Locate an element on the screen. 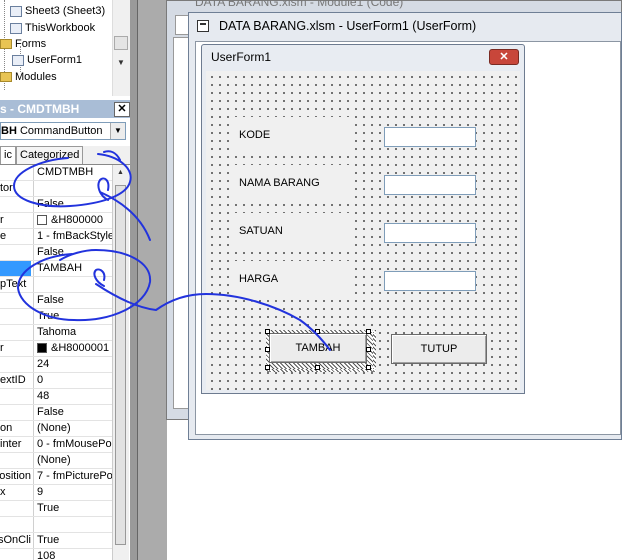 Image resolution: width=622 pixels, height=560 pixels. property-value: 24 is located at coordinates (72, 364).